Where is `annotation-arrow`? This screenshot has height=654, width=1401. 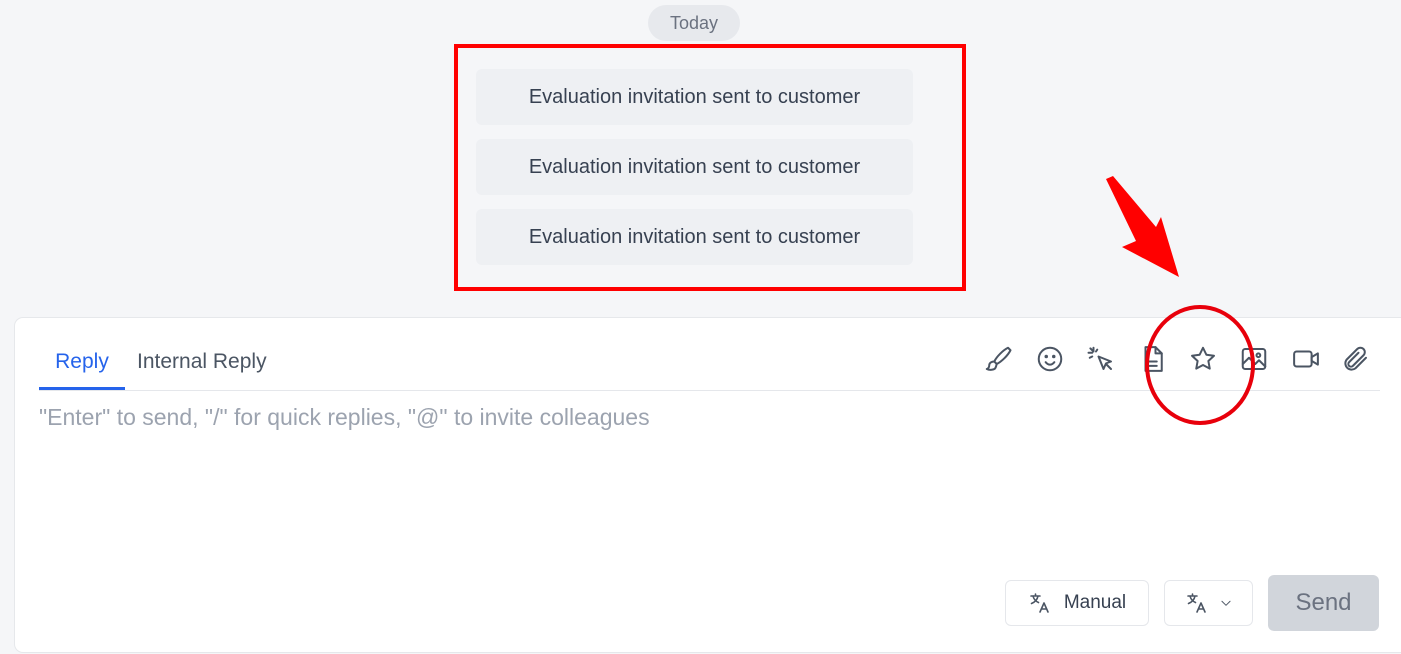
annotation-arrow is located at coordinates (1142, 226).